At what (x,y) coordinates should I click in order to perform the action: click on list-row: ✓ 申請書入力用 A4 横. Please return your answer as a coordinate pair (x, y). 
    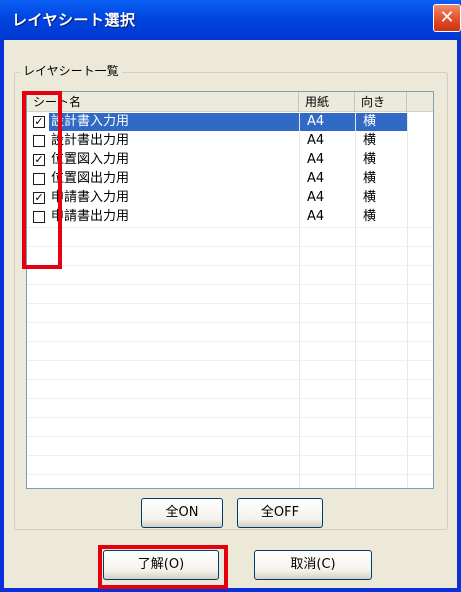
    Looking at the image, I should click on (230, 198).